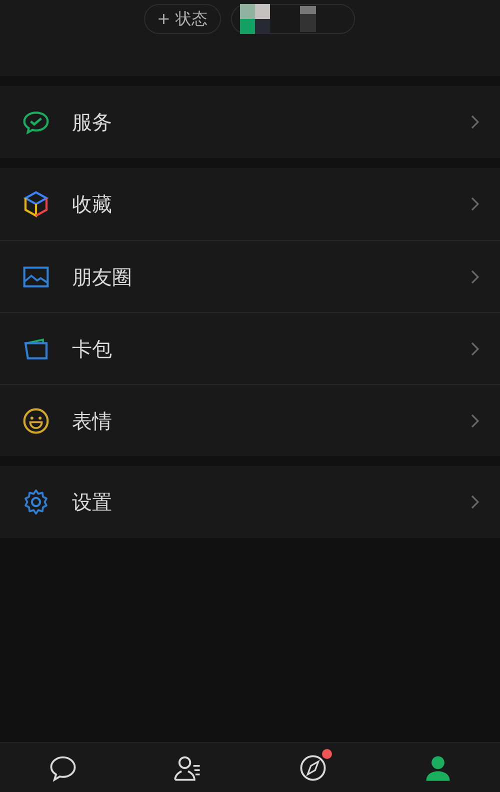 This screenshot has width=500, height=792. Describe the element at coordinates (102, 277) in the screenshot. I see `menu-label: 朋友圈` at that location.